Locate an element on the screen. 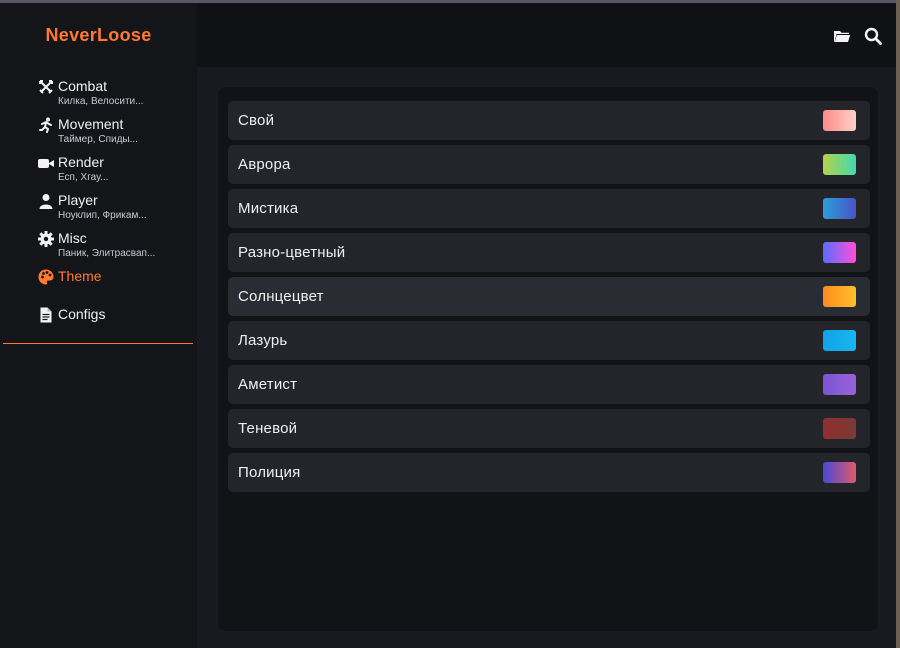 The width and height of the screenshot is (900, 648). sidebar-item-theme: Theme is located at coordinates (70, 276).